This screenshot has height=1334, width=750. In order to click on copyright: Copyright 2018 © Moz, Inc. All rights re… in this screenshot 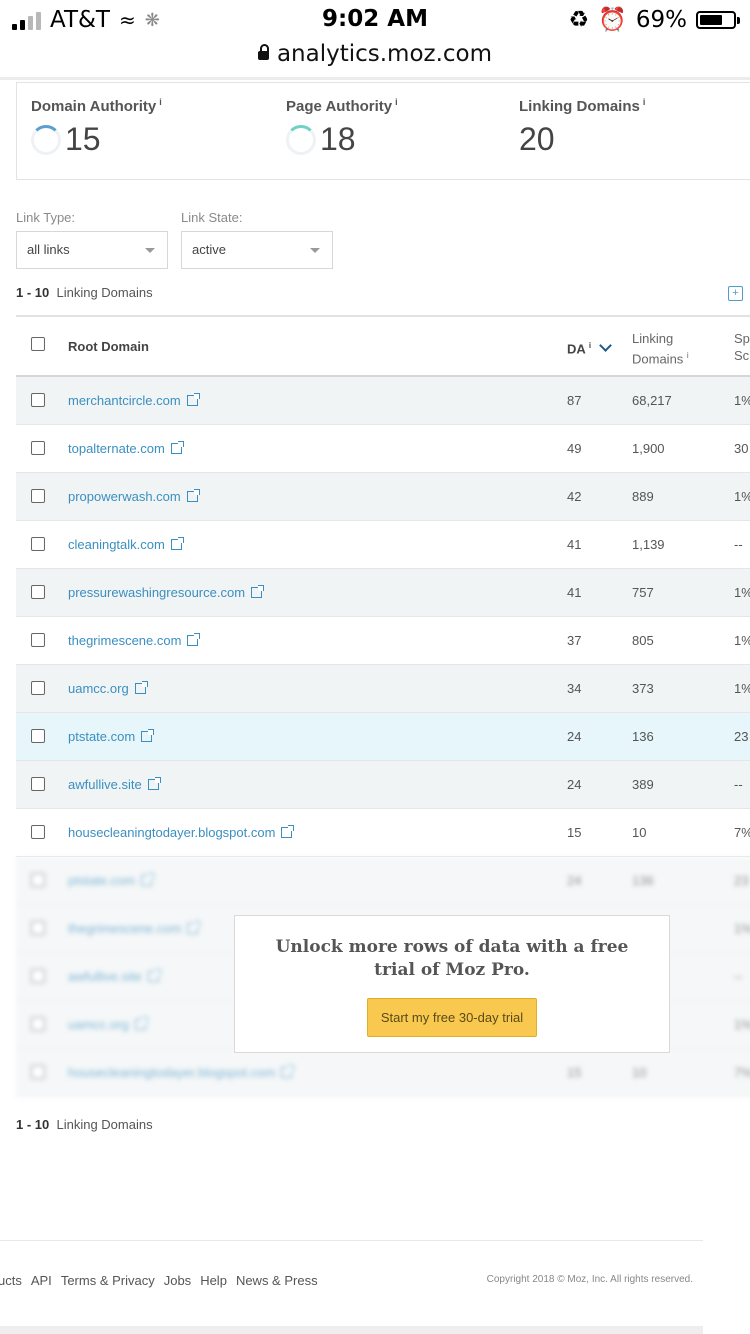, I will do `click(589, 1279)`.